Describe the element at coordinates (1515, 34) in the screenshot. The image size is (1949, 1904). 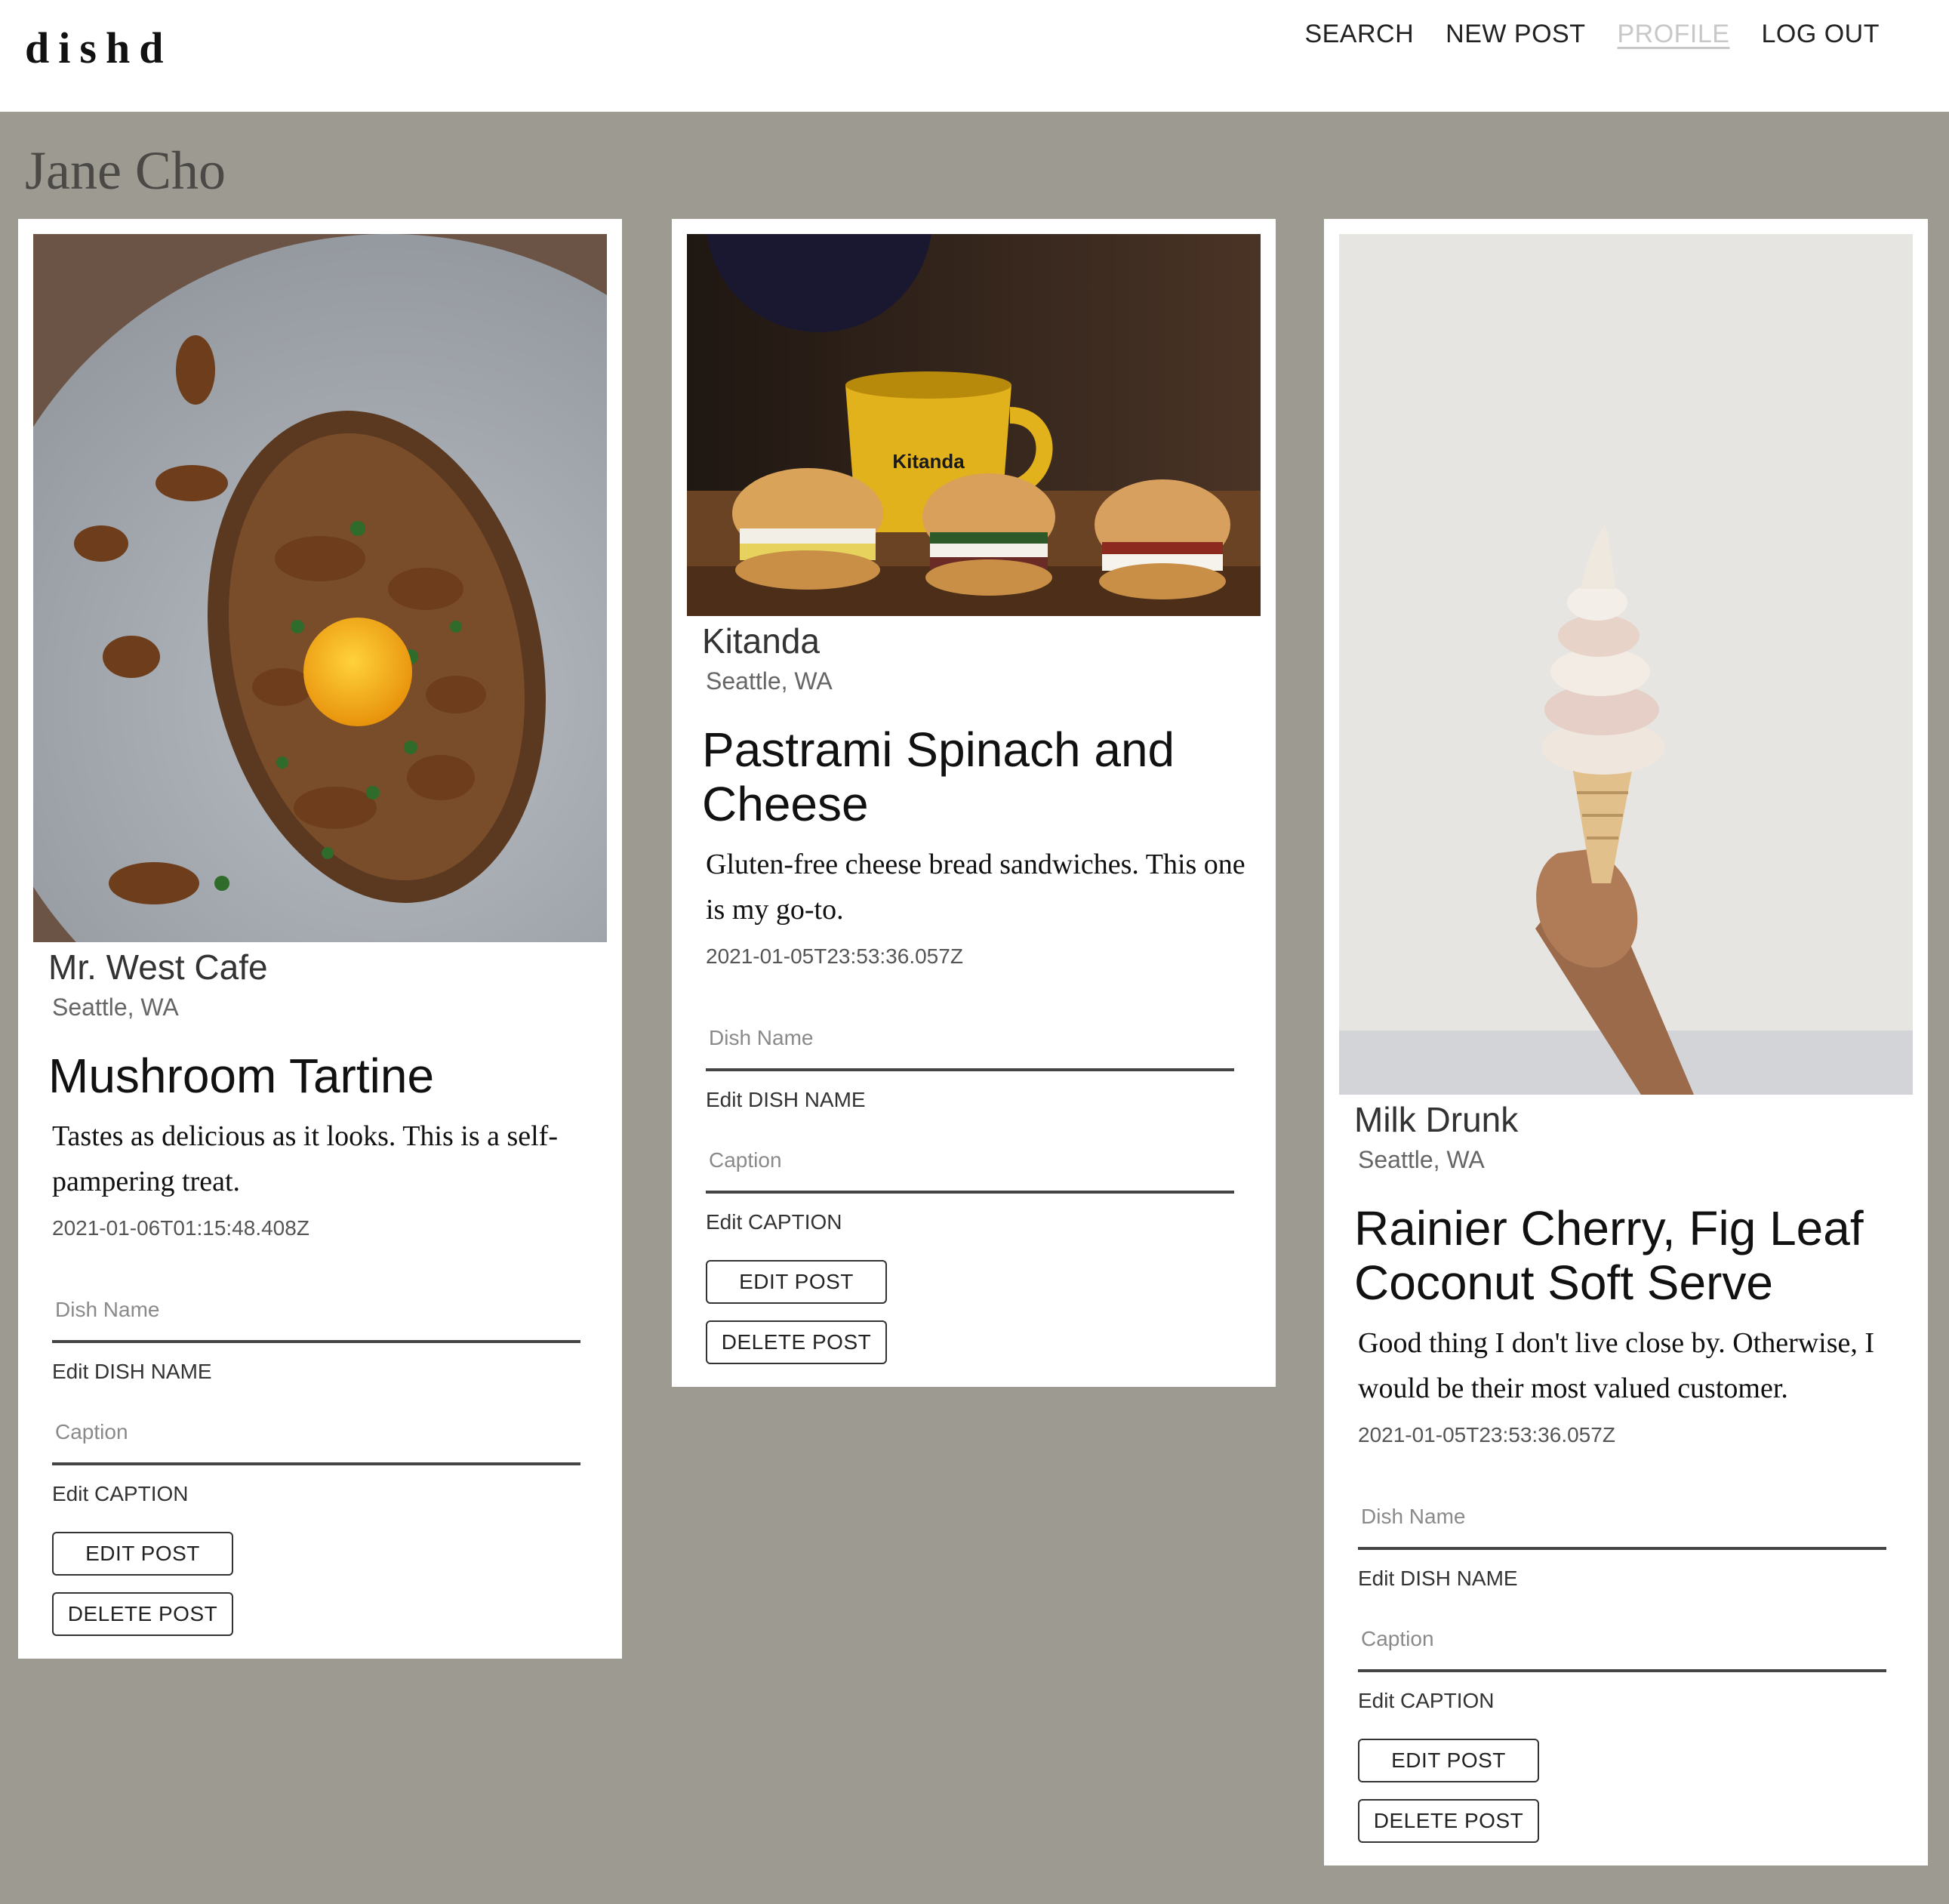
I see `nav-new-post-link: NEW POST` at that location.